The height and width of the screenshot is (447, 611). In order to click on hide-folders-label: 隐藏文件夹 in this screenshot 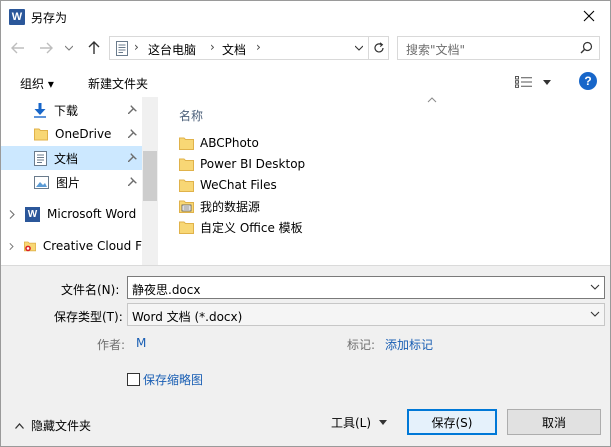, I will do `click(61, 426)`.